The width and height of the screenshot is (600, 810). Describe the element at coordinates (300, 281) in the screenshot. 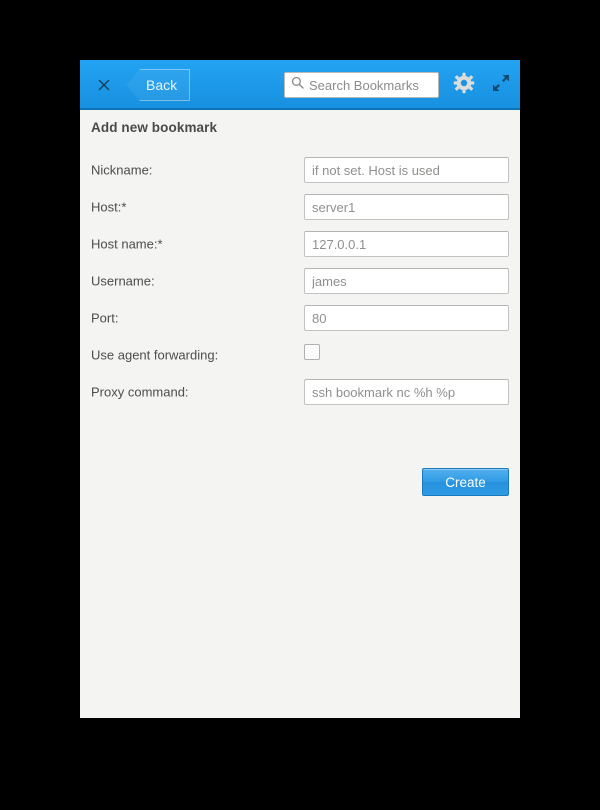

I see `form-row-username: Username:` at that location.